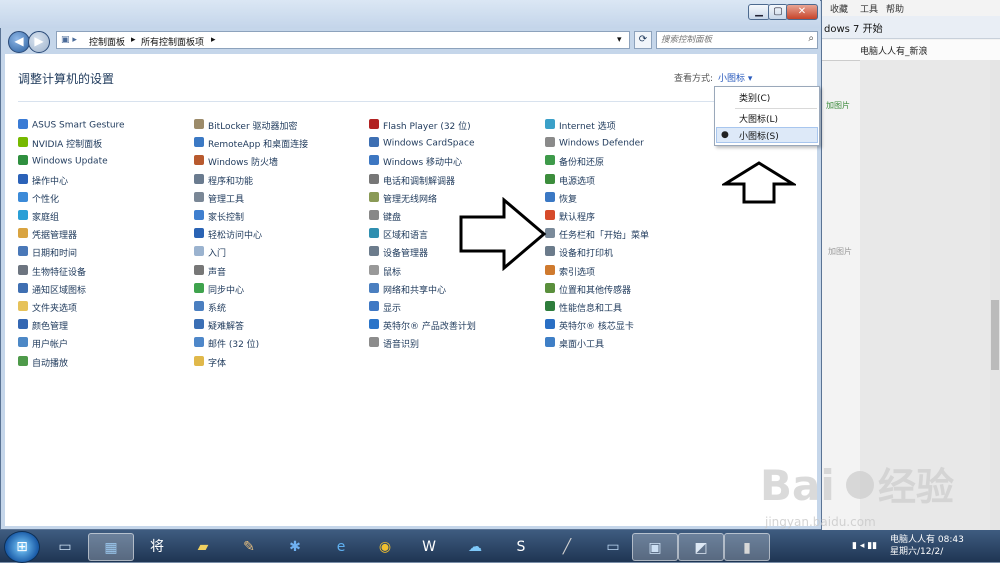  Describe the element at coordinates (429, 547) in the screenshot. I see `taskbar-button: W` at that location.